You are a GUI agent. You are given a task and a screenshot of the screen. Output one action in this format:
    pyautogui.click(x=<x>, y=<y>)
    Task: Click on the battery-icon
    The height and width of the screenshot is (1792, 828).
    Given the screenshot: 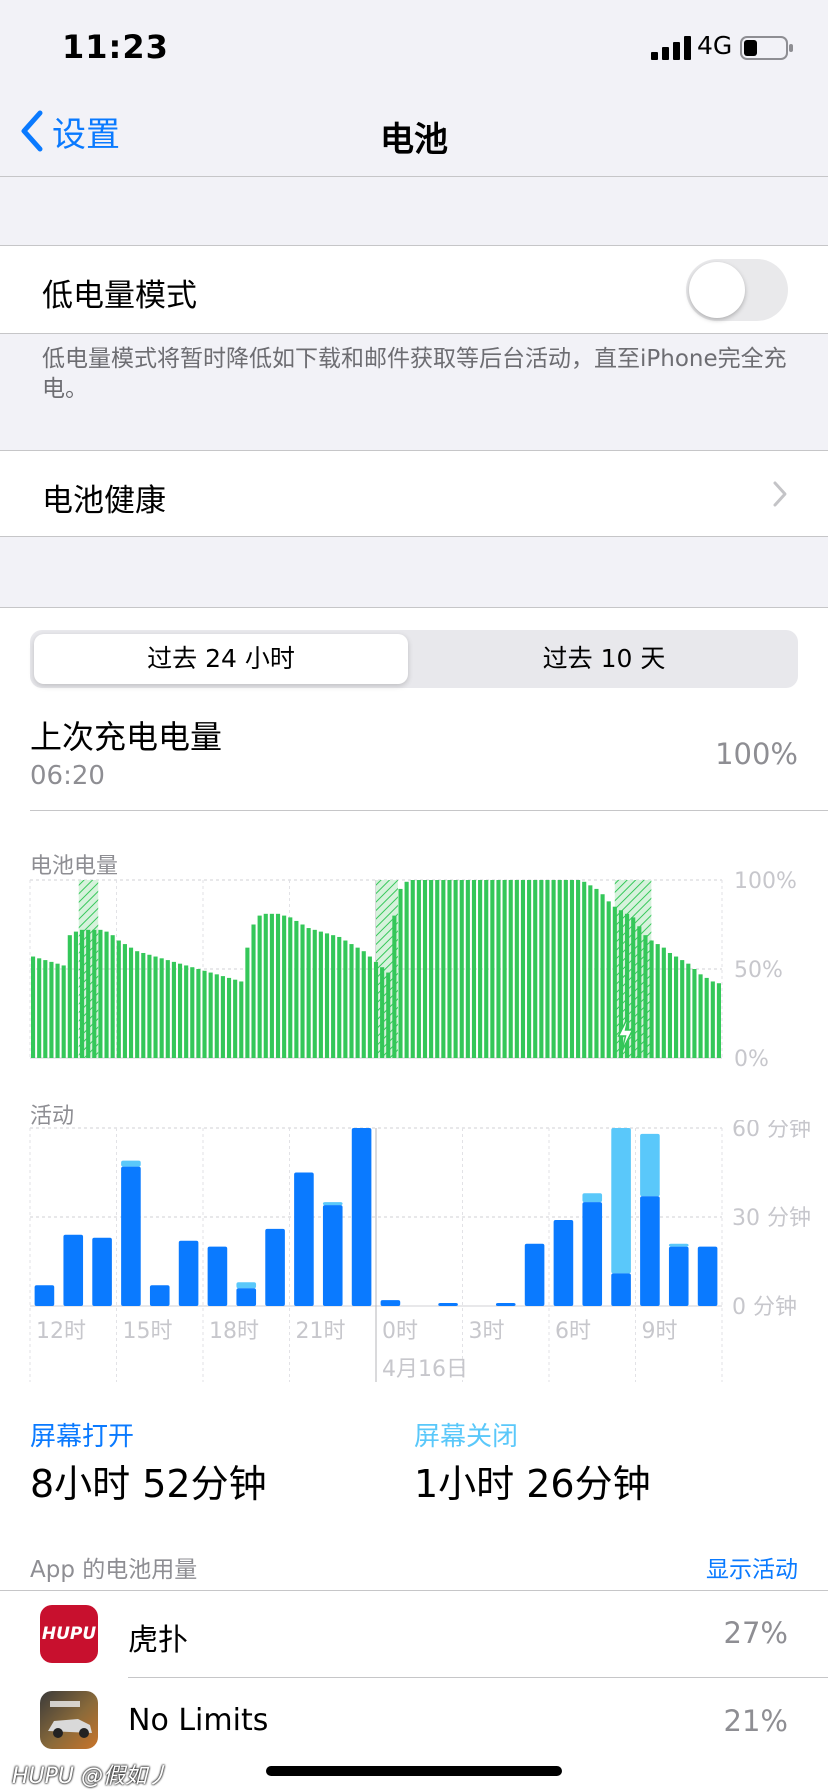 What is the action you would take?
    pyautogui.click(x=766, y=48)
    